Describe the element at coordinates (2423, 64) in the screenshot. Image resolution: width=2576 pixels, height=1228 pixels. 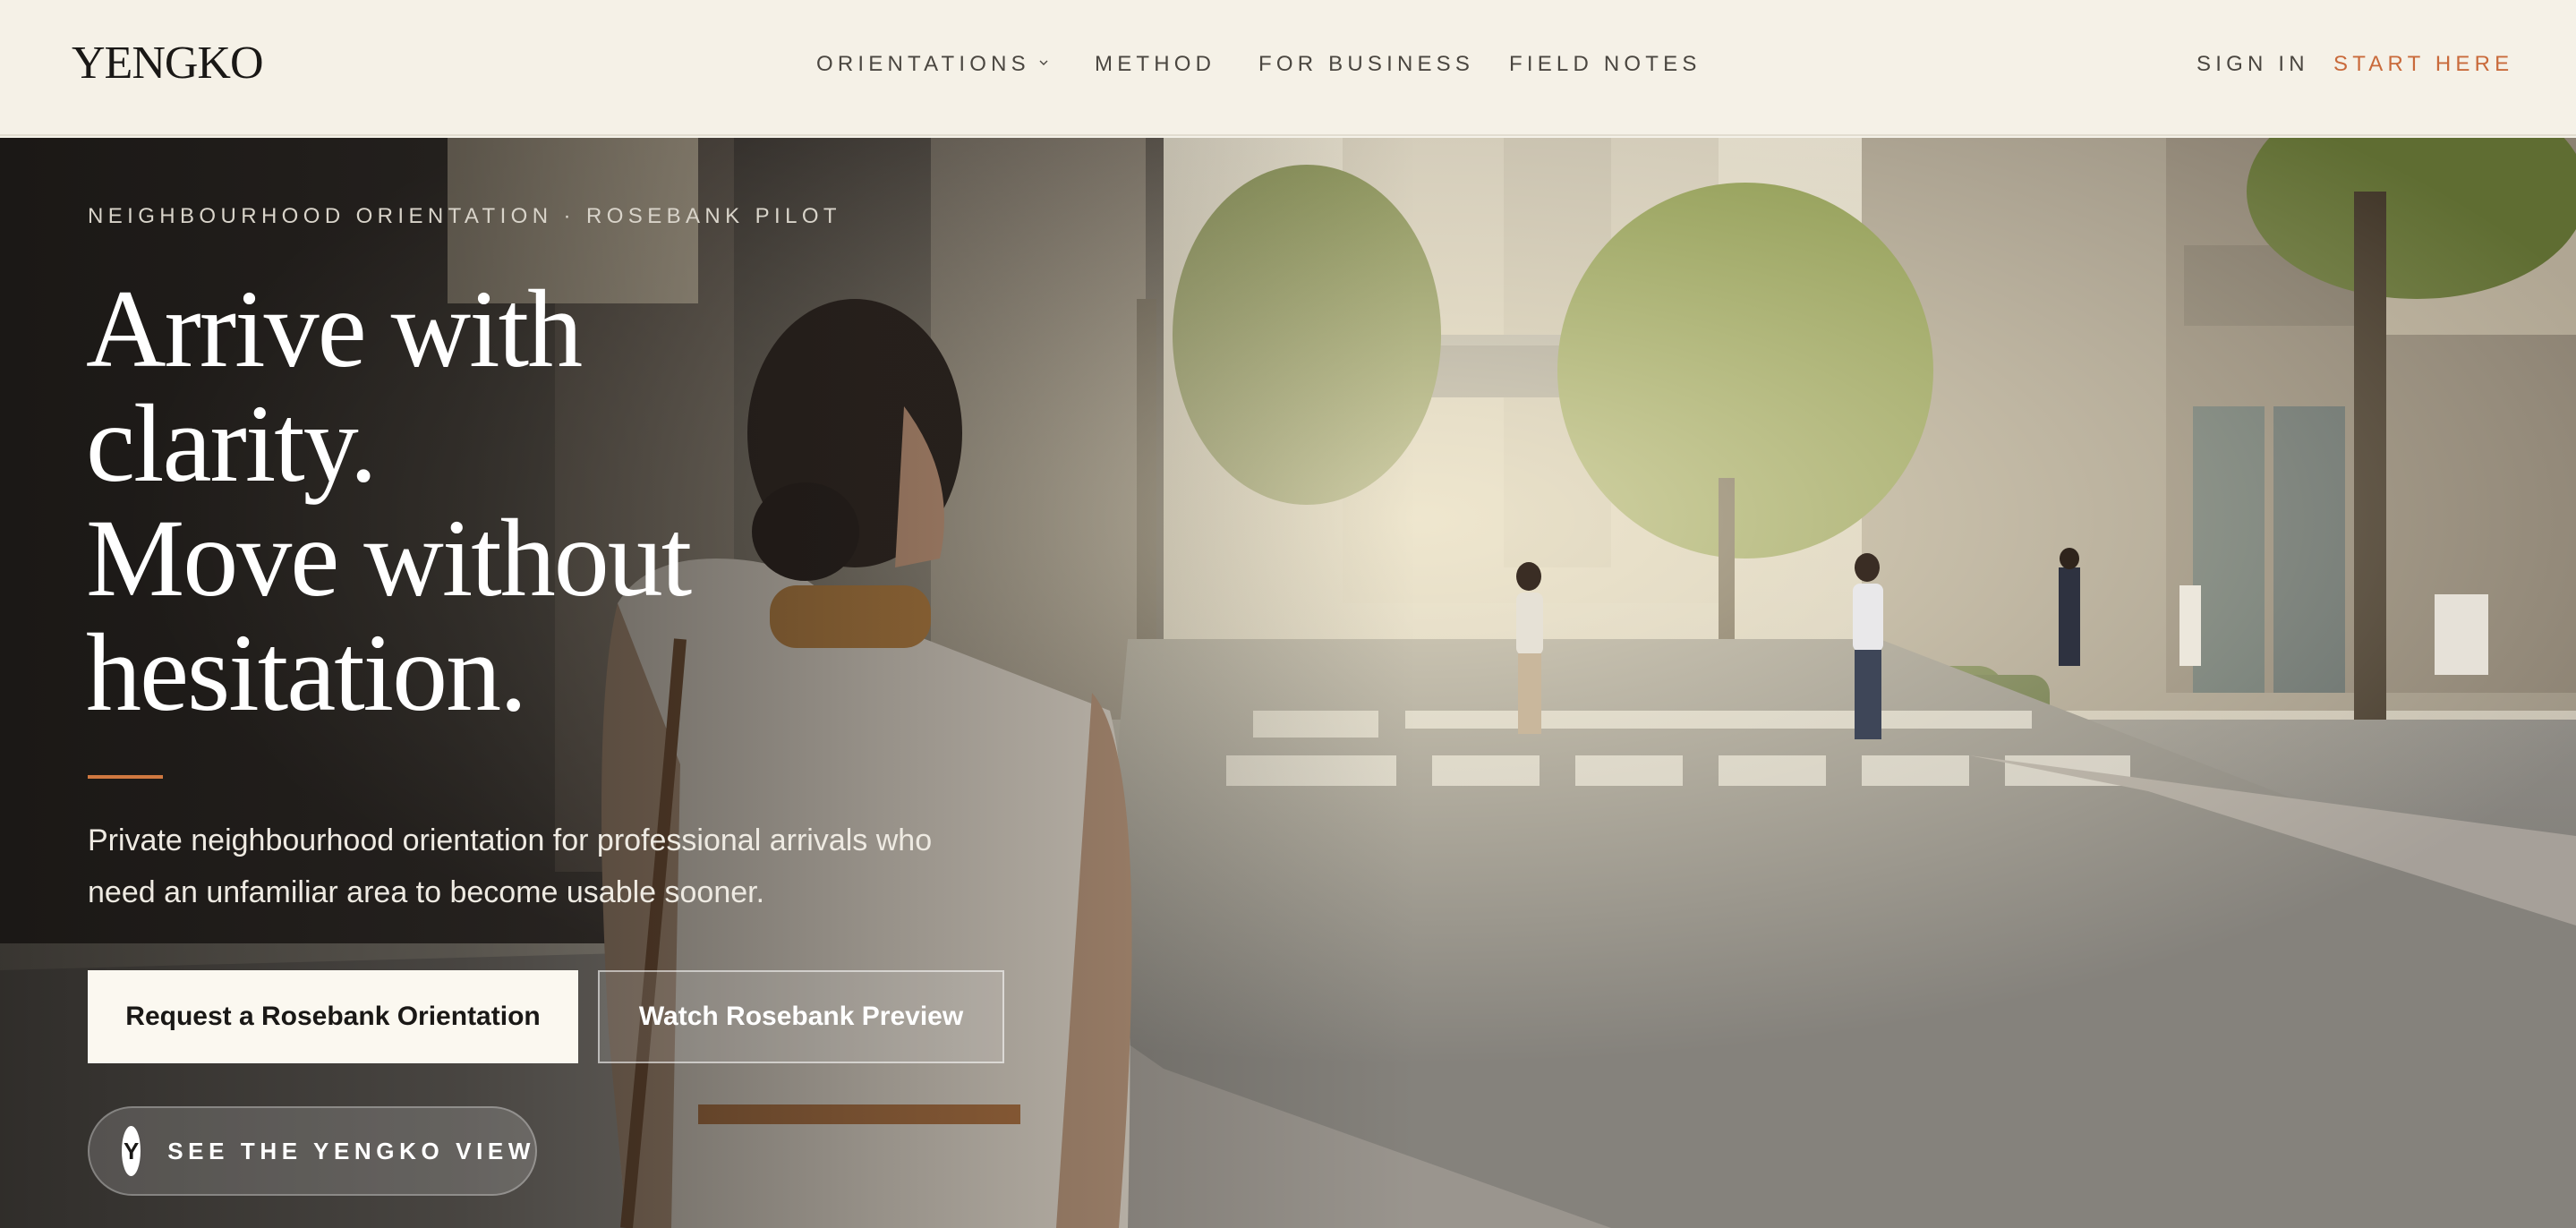
I see `start-here-link: START HERE` at that location.